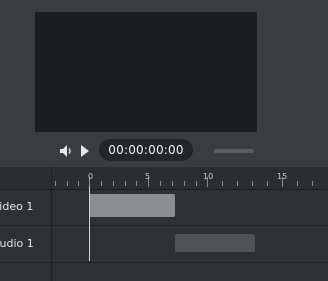 The width and height of the screenshot is (328, 281). What do you see at coordinates (282, 176) in the screenshot?
I see `ruler-label: 15` at bounding box center [282, 176].